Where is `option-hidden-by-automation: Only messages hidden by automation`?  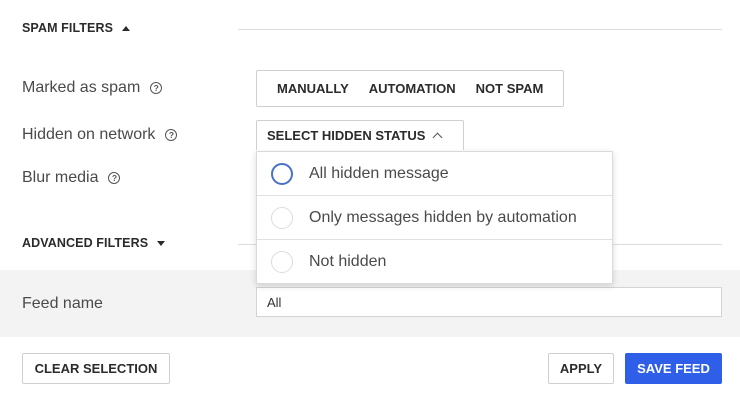
option-hidden-by-automation: Only messages hidden by automation is located at coordinates (434, 218).